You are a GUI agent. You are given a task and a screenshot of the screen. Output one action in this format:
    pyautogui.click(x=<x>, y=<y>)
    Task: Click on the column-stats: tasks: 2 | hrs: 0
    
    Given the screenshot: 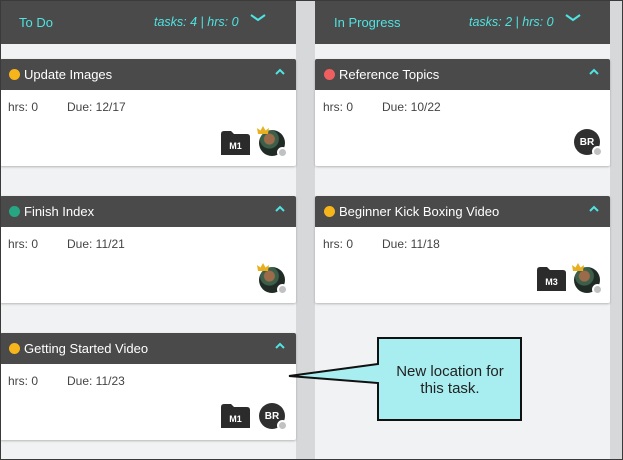 What is the action you would take?
    pyautogui.click(x=511, y=22)
    